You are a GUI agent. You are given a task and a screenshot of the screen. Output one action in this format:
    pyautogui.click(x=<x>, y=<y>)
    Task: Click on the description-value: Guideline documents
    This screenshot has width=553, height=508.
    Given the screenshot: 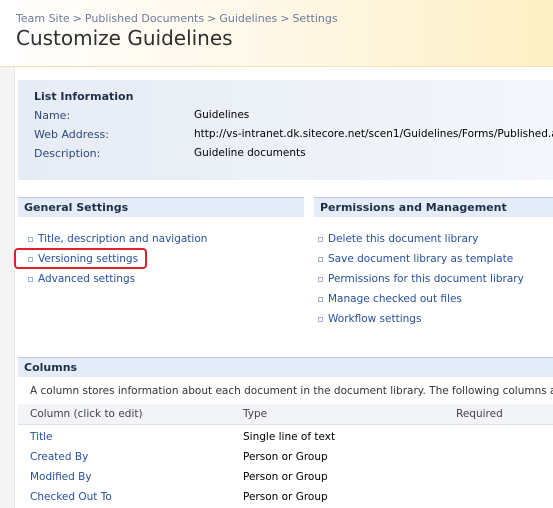 What is the action you would take?
    pyautogui.click(x=250, y=153)
    